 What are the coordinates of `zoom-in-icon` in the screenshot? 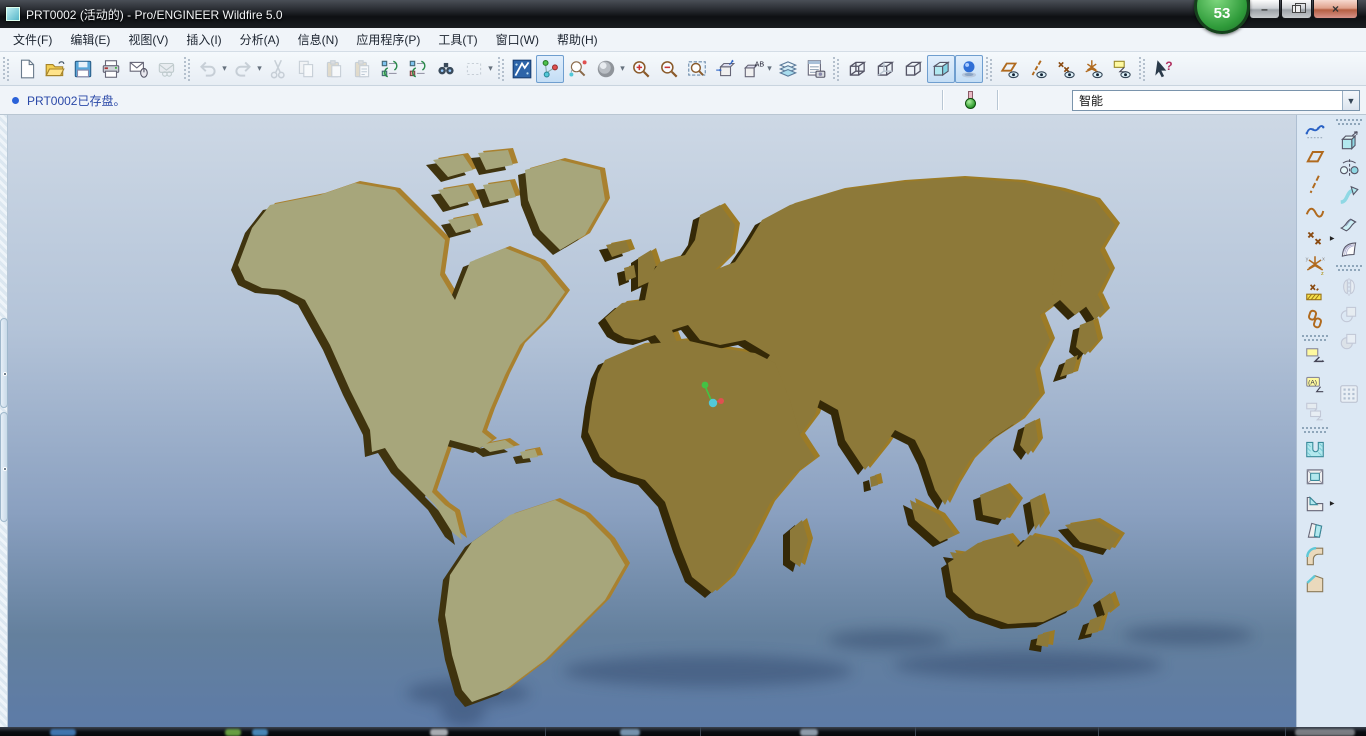 It's located at (641, 68).